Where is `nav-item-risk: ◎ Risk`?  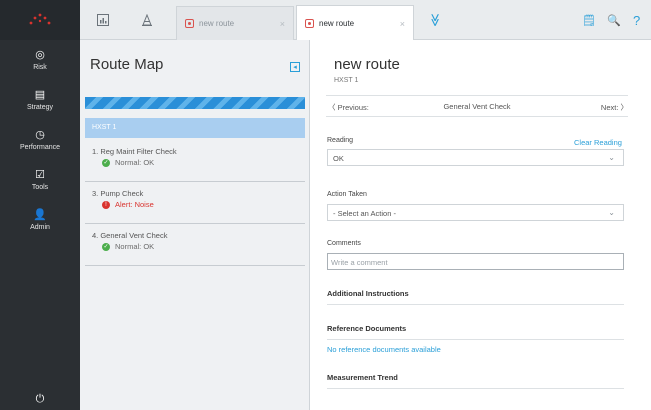
nav-item-risk: ◎ Risk is located at coordinates (40, 60).